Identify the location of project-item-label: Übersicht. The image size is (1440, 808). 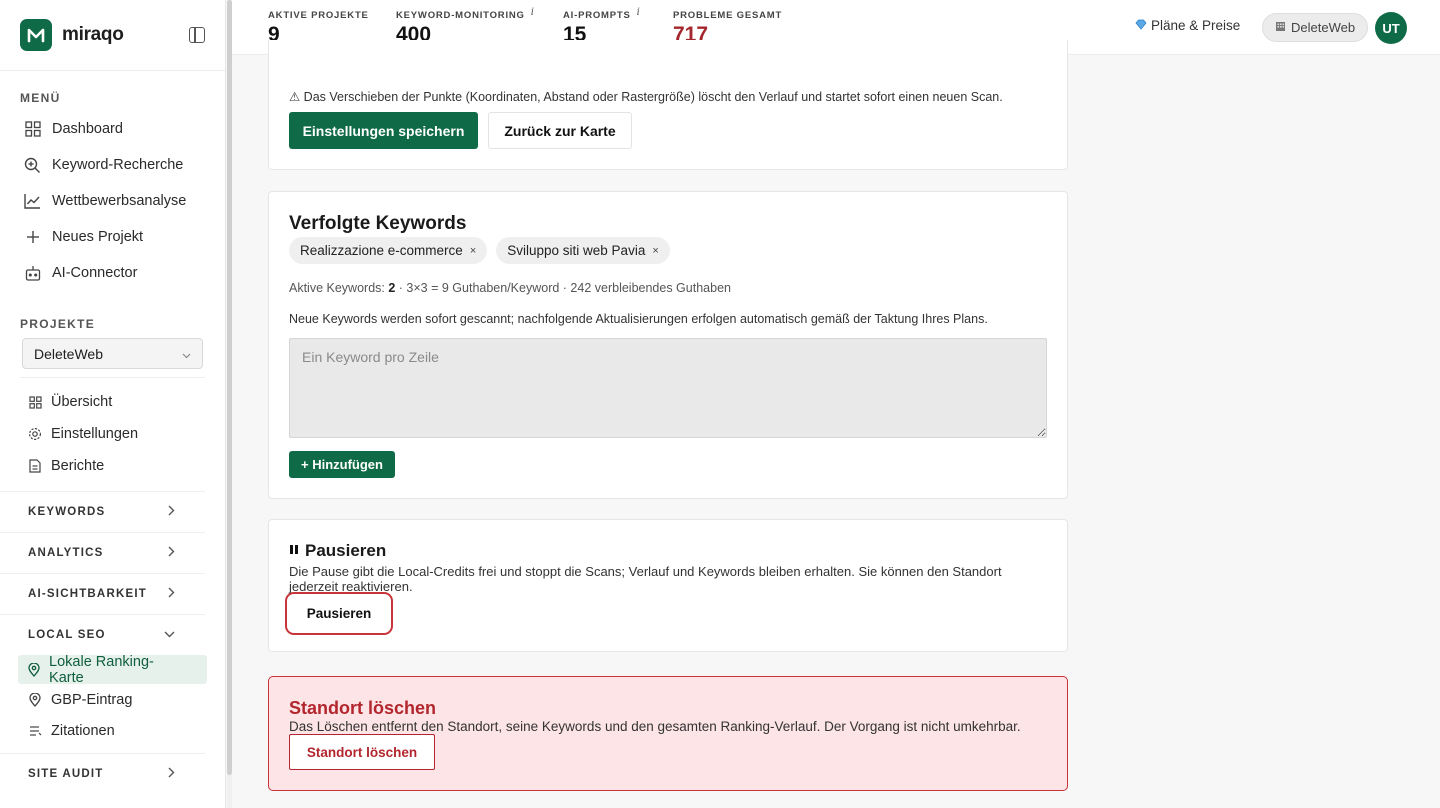
(82, 402).